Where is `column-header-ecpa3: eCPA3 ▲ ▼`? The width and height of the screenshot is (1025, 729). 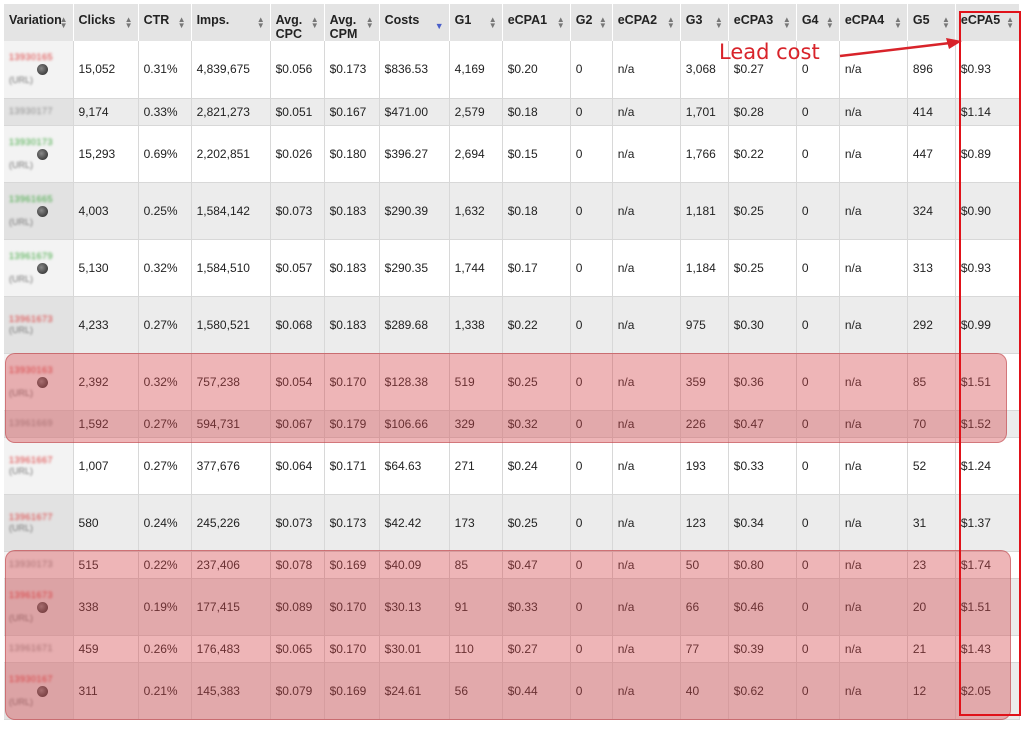 column-header-ecpa3: eCPA3 ▲ ▼ is located at coordinates (762, 22).